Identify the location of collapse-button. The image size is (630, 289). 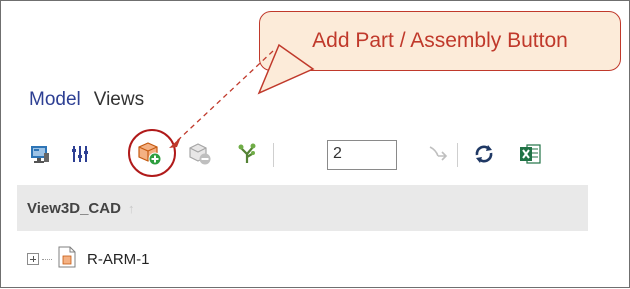
(438, 154).